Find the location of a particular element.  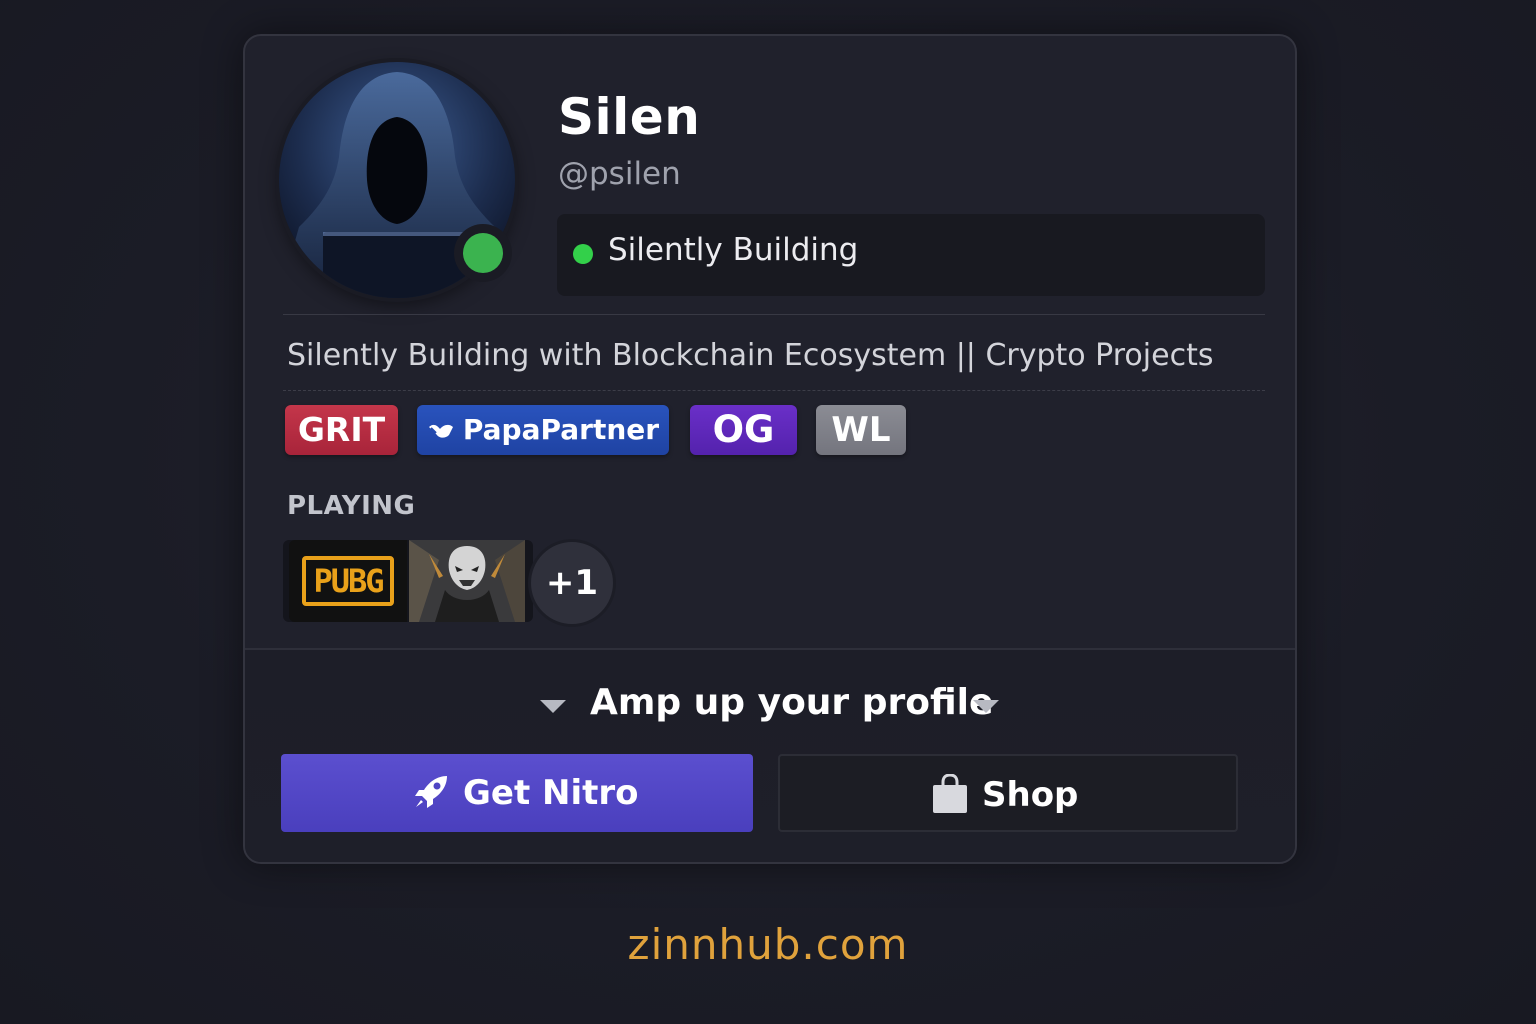

game-art is located at coordinates (467, 581).